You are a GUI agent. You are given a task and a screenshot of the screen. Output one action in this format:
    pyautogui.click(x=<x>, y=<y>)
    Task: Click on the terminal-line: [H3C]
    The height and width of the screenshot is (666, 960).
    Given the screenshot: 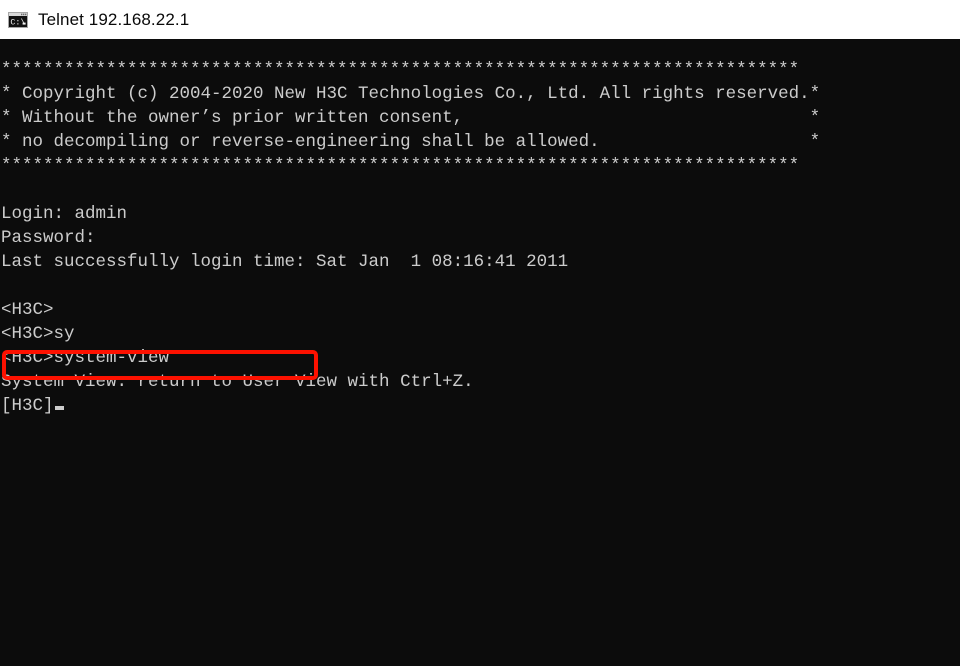 What is the action you would take?
    pyautogui.click(x=480, y=406)
    